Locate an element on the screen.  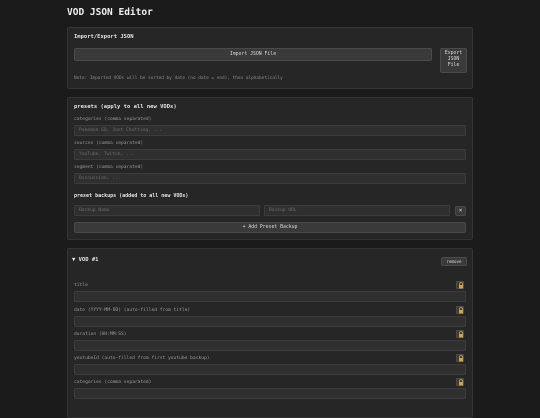
import-export-heading: Import/Export JSON is located at coordinates (104, 37).